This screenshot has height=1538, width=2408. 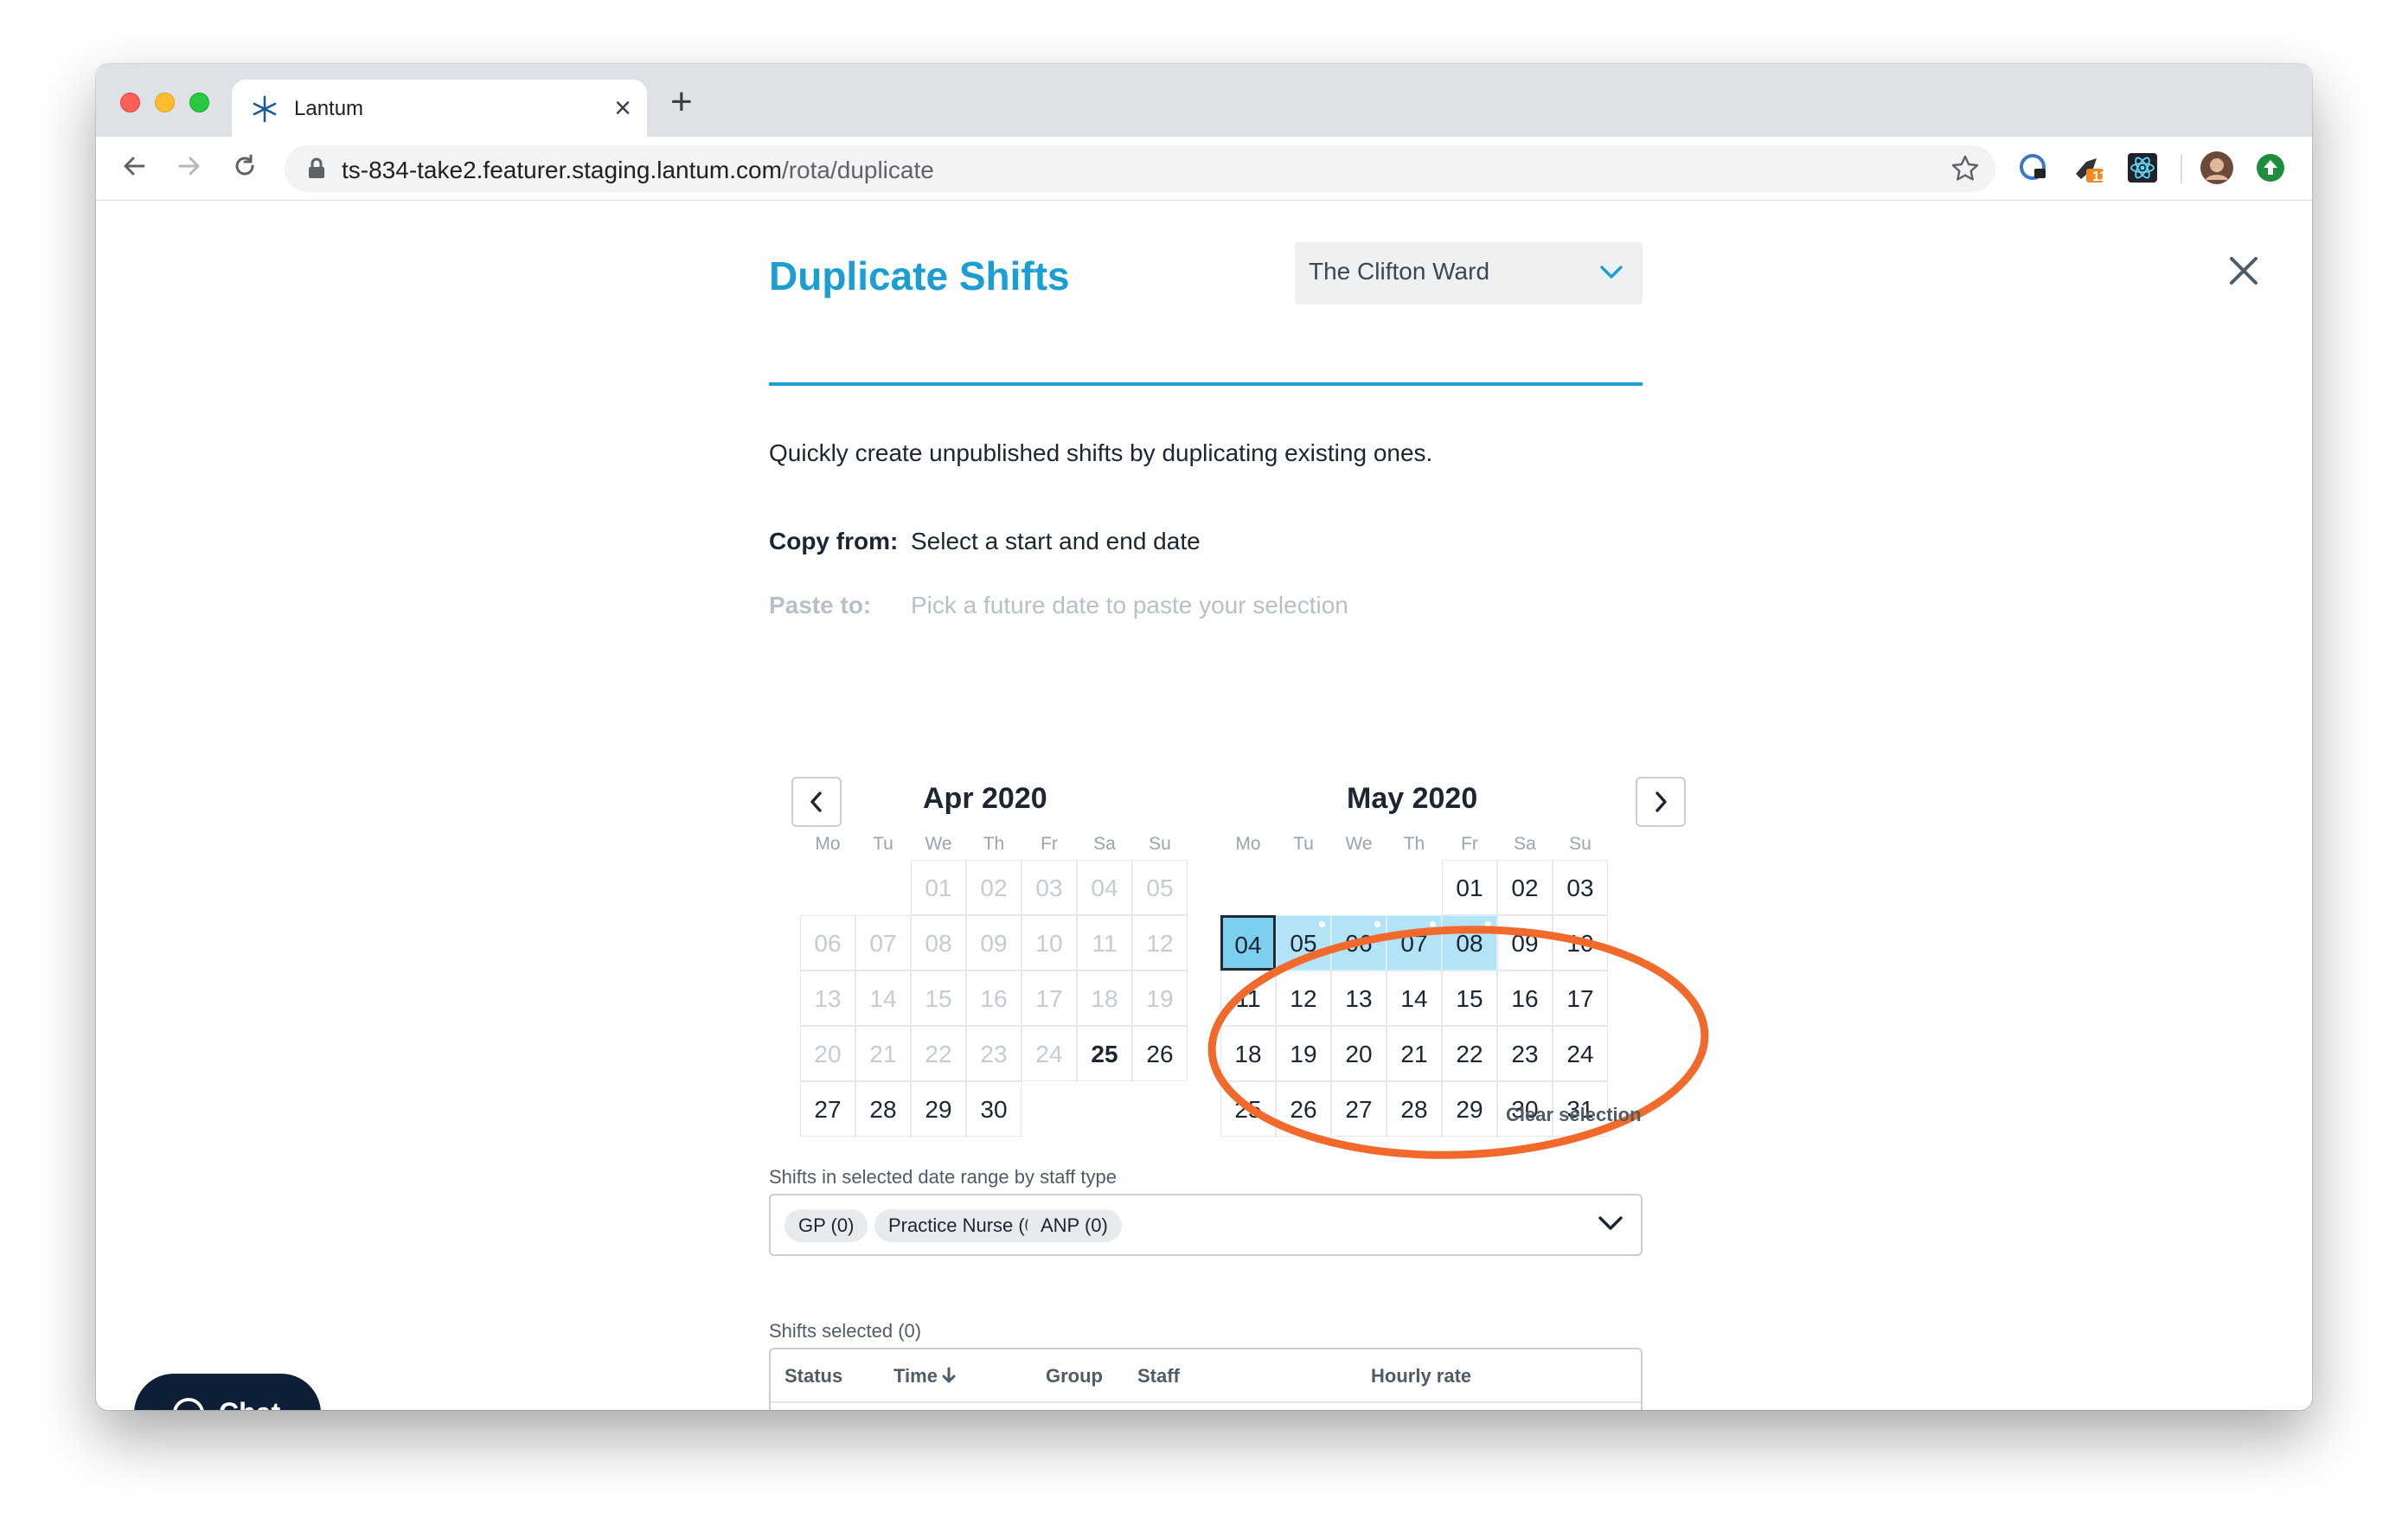 I want to click on month-title-may: May 2020, so click(x=1412, y=799).